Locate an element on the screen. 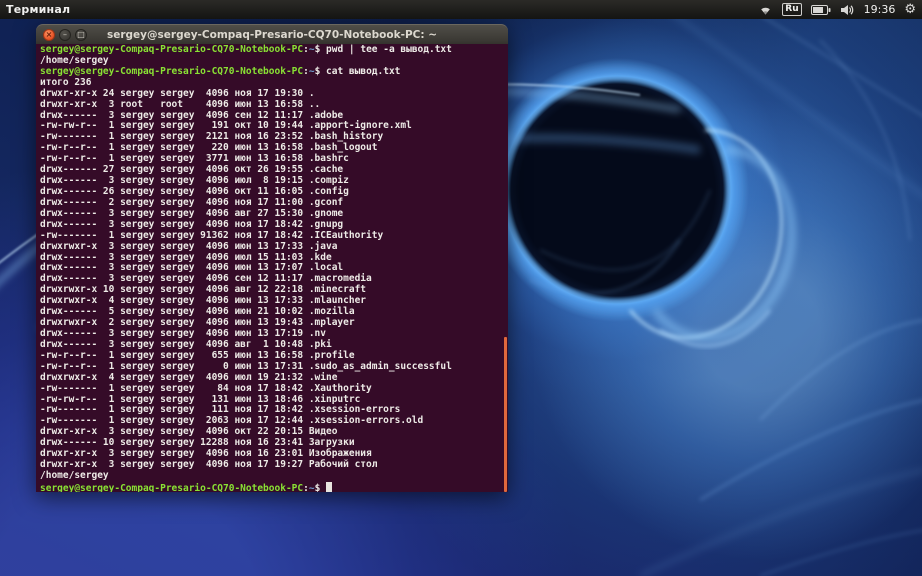 This screenshot has height=576, width=922. system-tray: Ru 19:36 ⚙ is located at coordinates (840, 9).